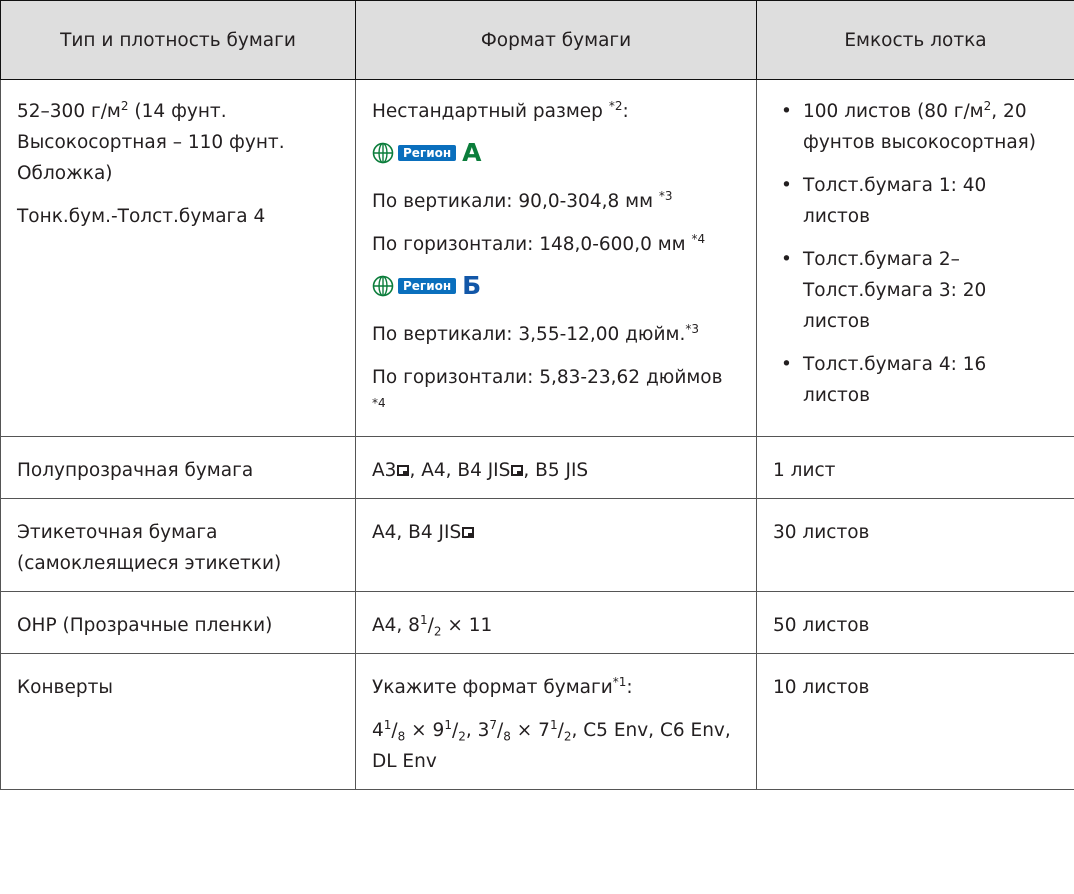 The height and width of the screenshot is (894, 1074). What do you see at coordinates (556, 622) in the screenshot?
I see `cell-paper-size: A4, 81/2 × 11` at bounding box center [556, 622].